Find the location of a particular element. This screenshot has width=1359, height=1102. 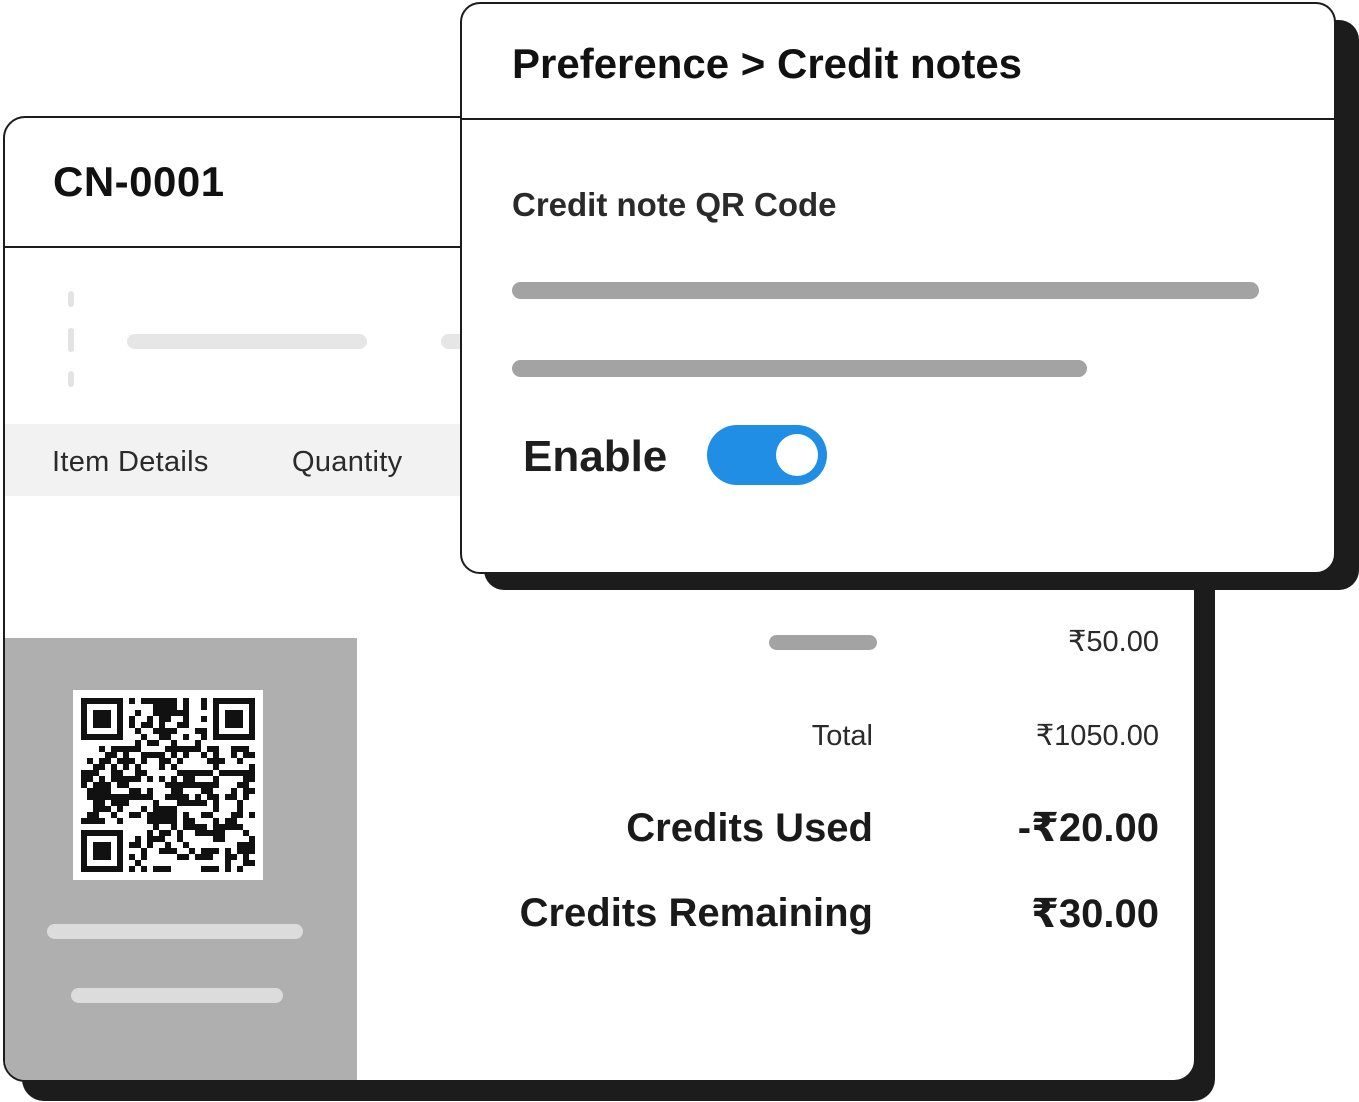

enable-qr-toggle is located at coordinates (767, 455).